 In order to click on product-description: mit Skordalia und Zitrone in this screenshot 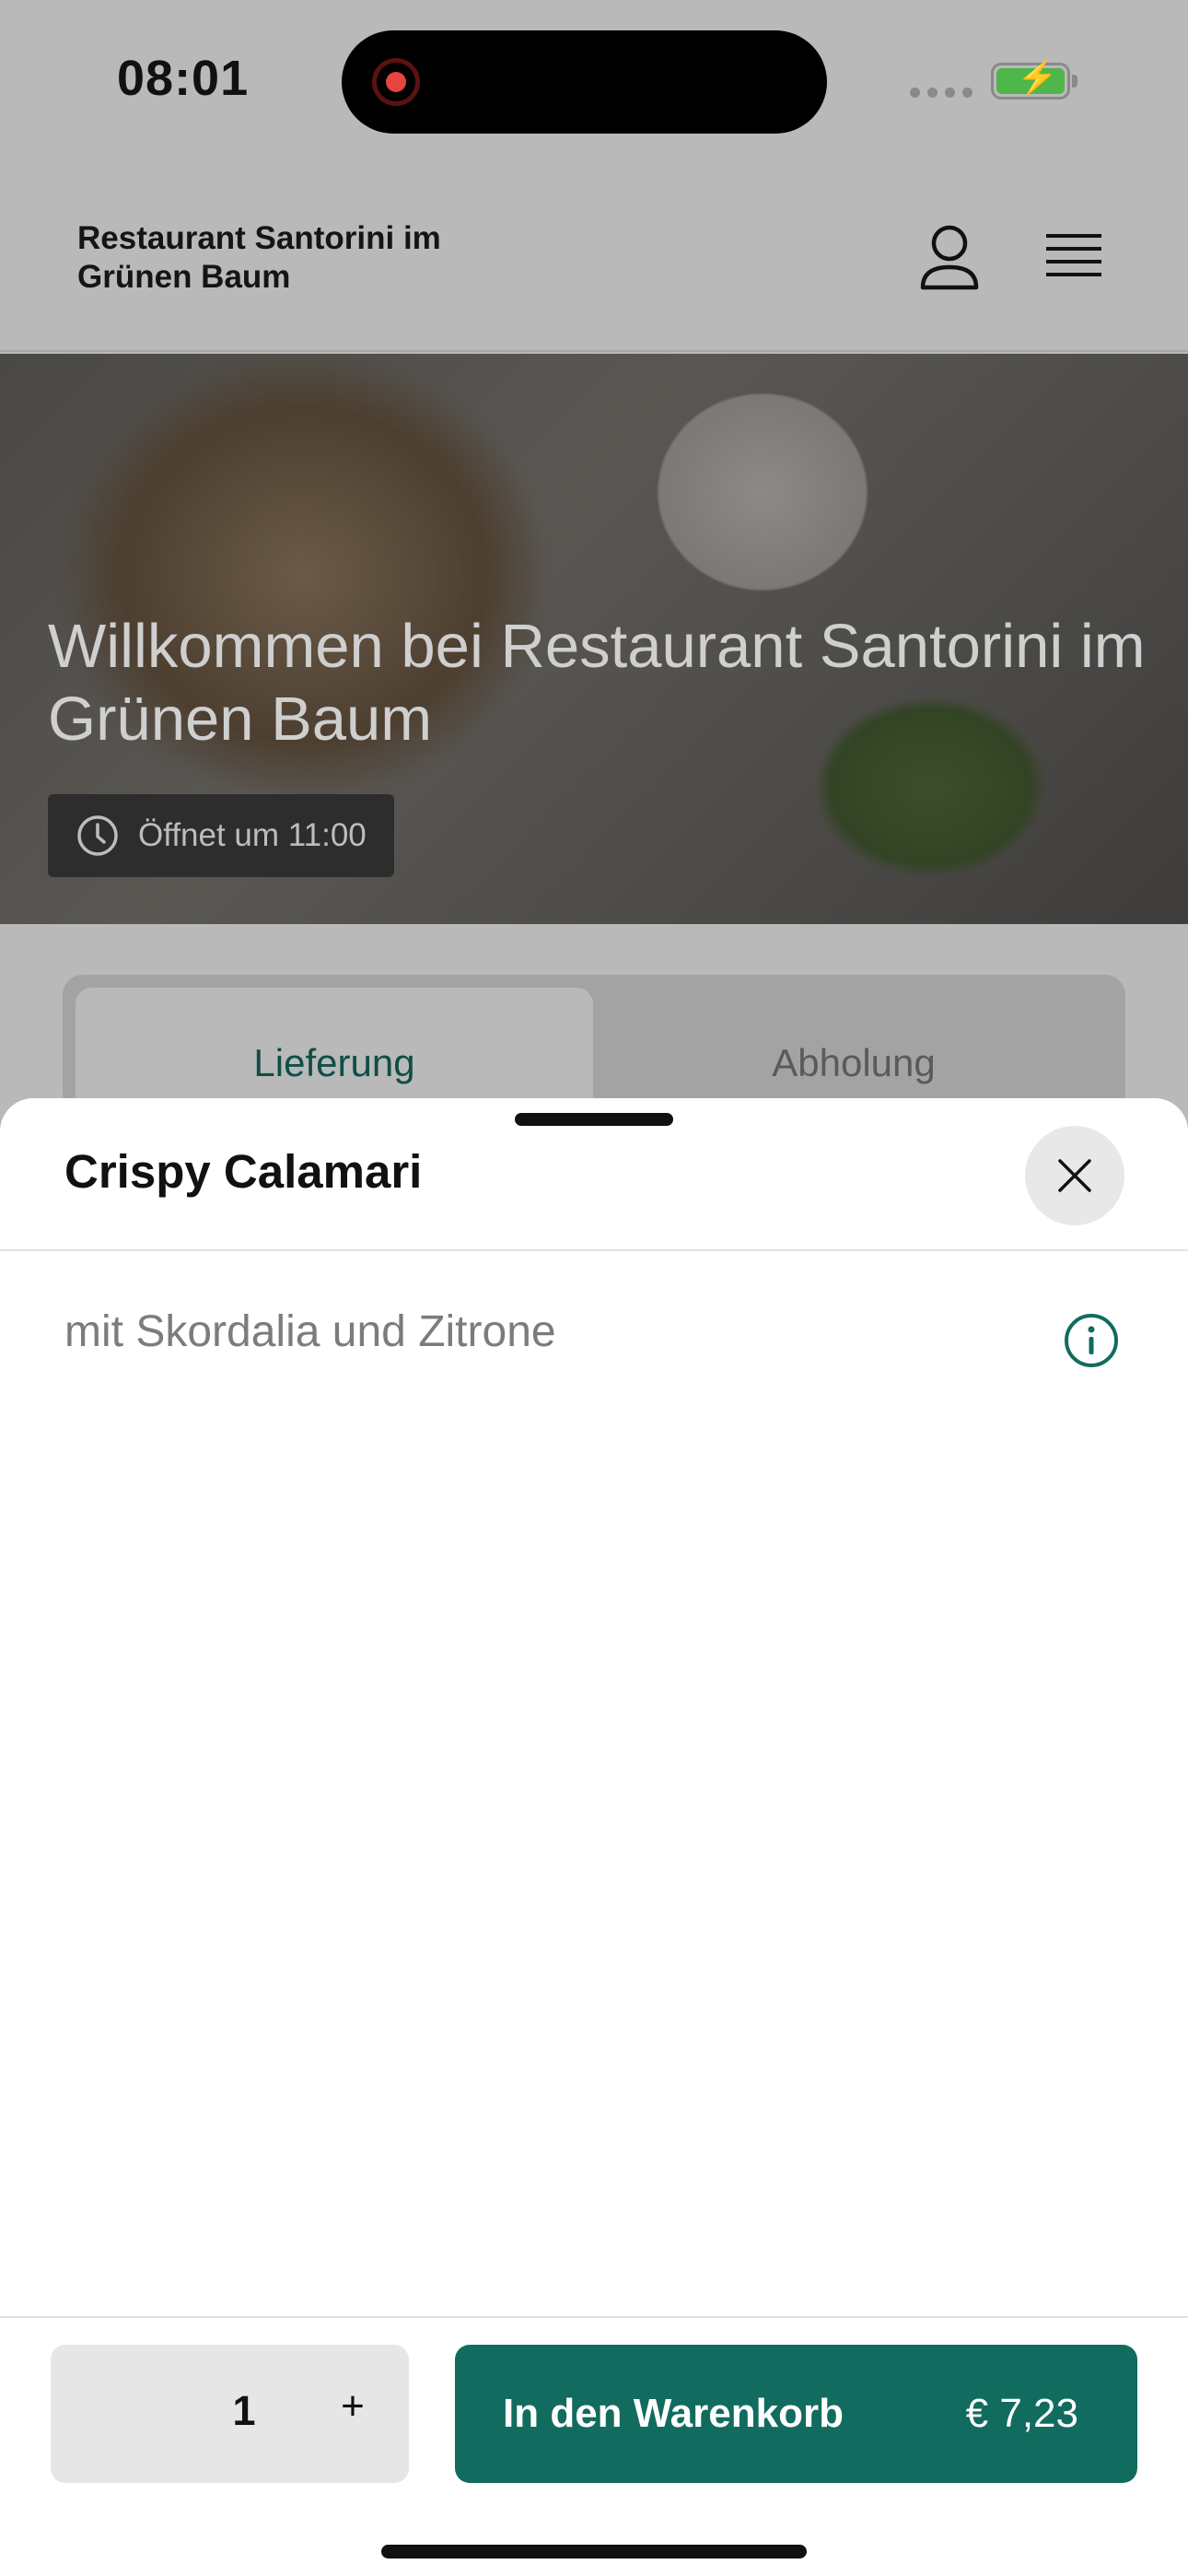, I will do `click(310, 1331)`.